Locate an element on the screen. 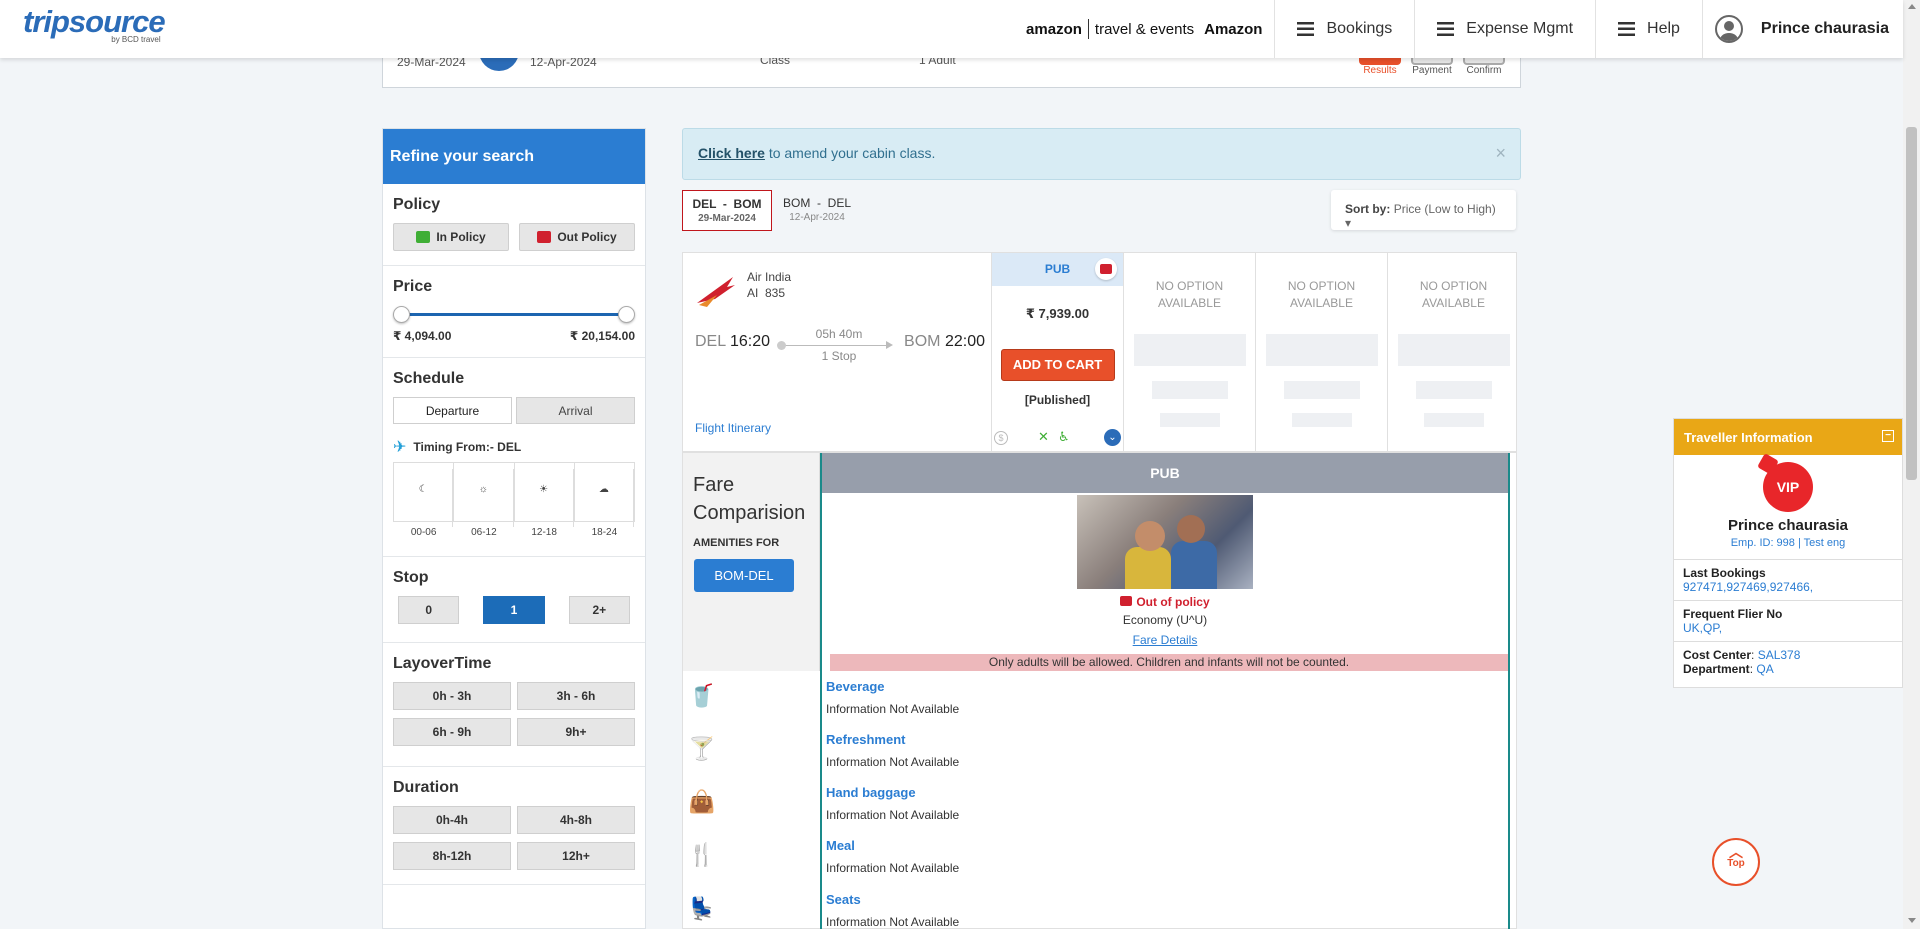 The image size is (1920, 929). amenity-seats: 💺 Seats Information Not Available is located at coordinates (1100, 908).